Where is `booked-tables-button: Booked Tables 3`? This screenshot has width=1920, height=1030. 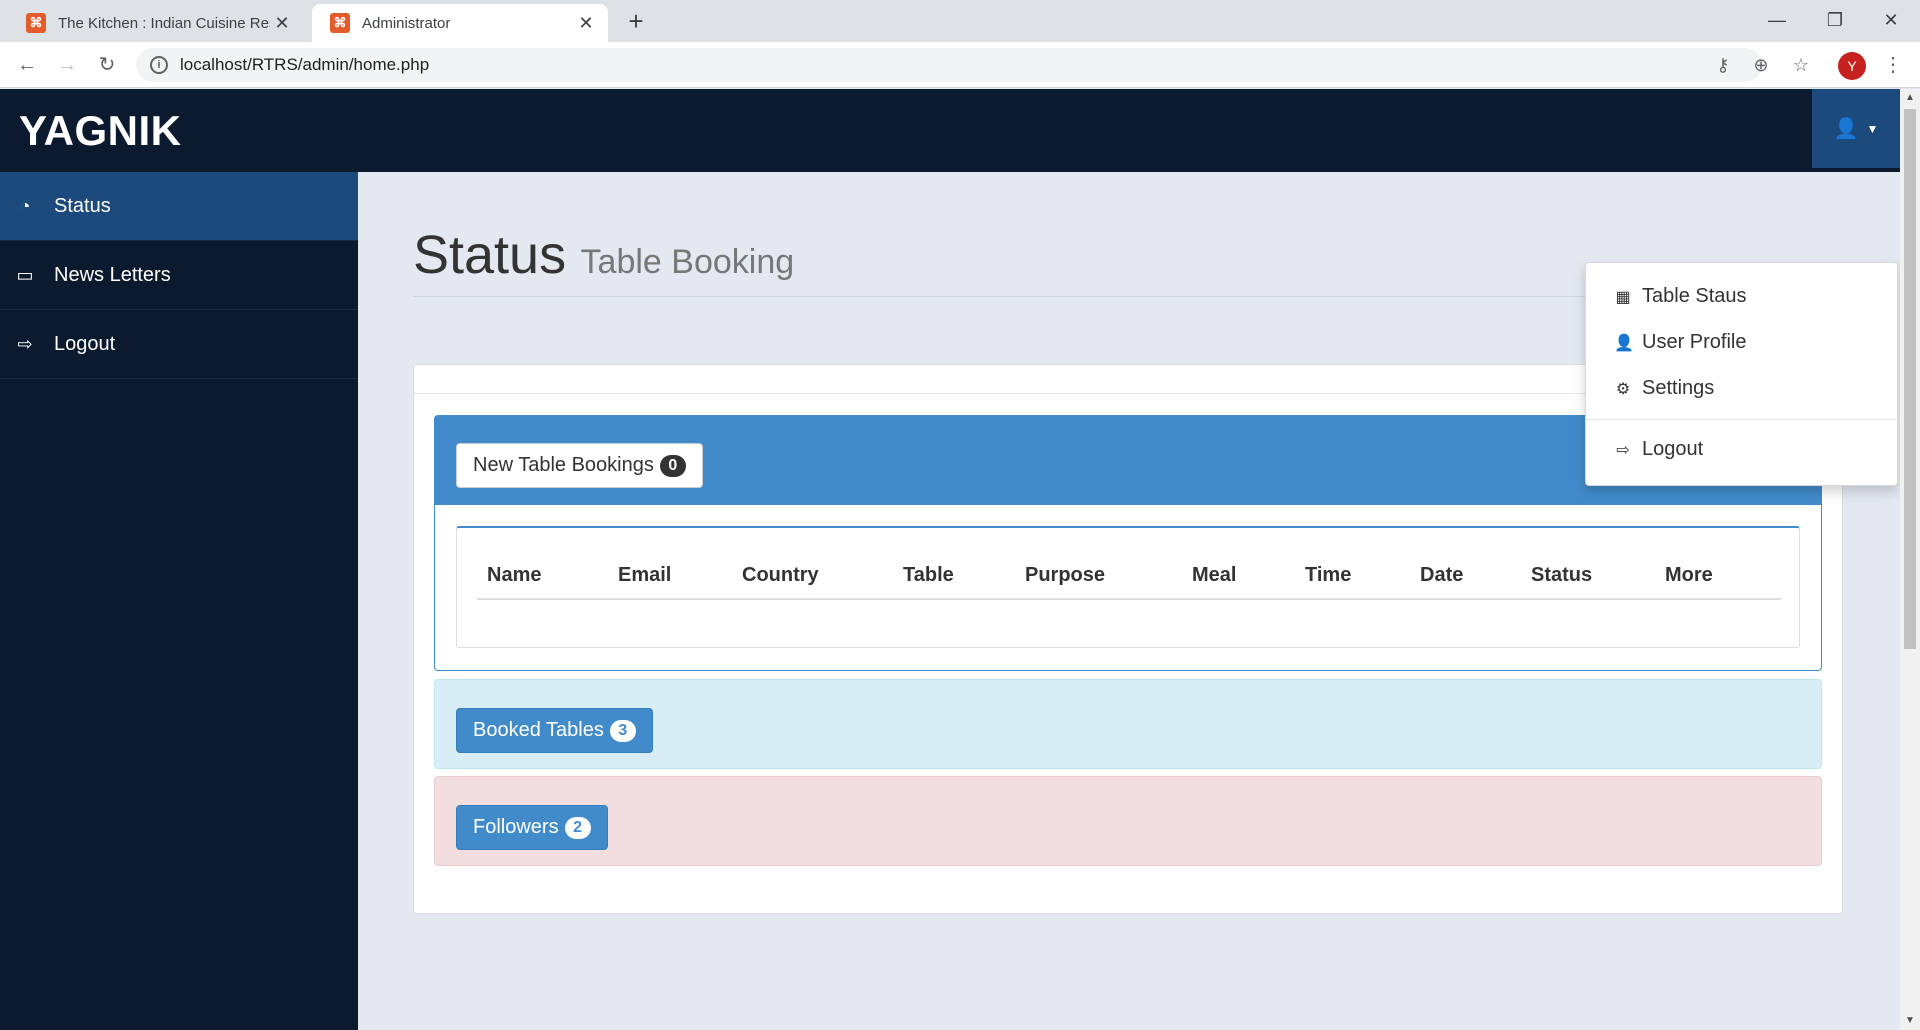 booked-tables-button: Booked Tables 3 is located at coordinates (554, 730).